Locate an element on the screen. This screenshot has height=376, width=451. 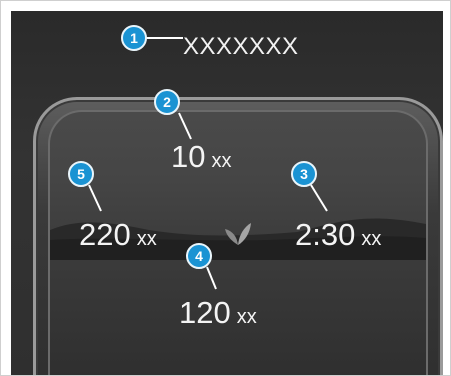
callout-5: 5 is located at coordinates (81, 174).